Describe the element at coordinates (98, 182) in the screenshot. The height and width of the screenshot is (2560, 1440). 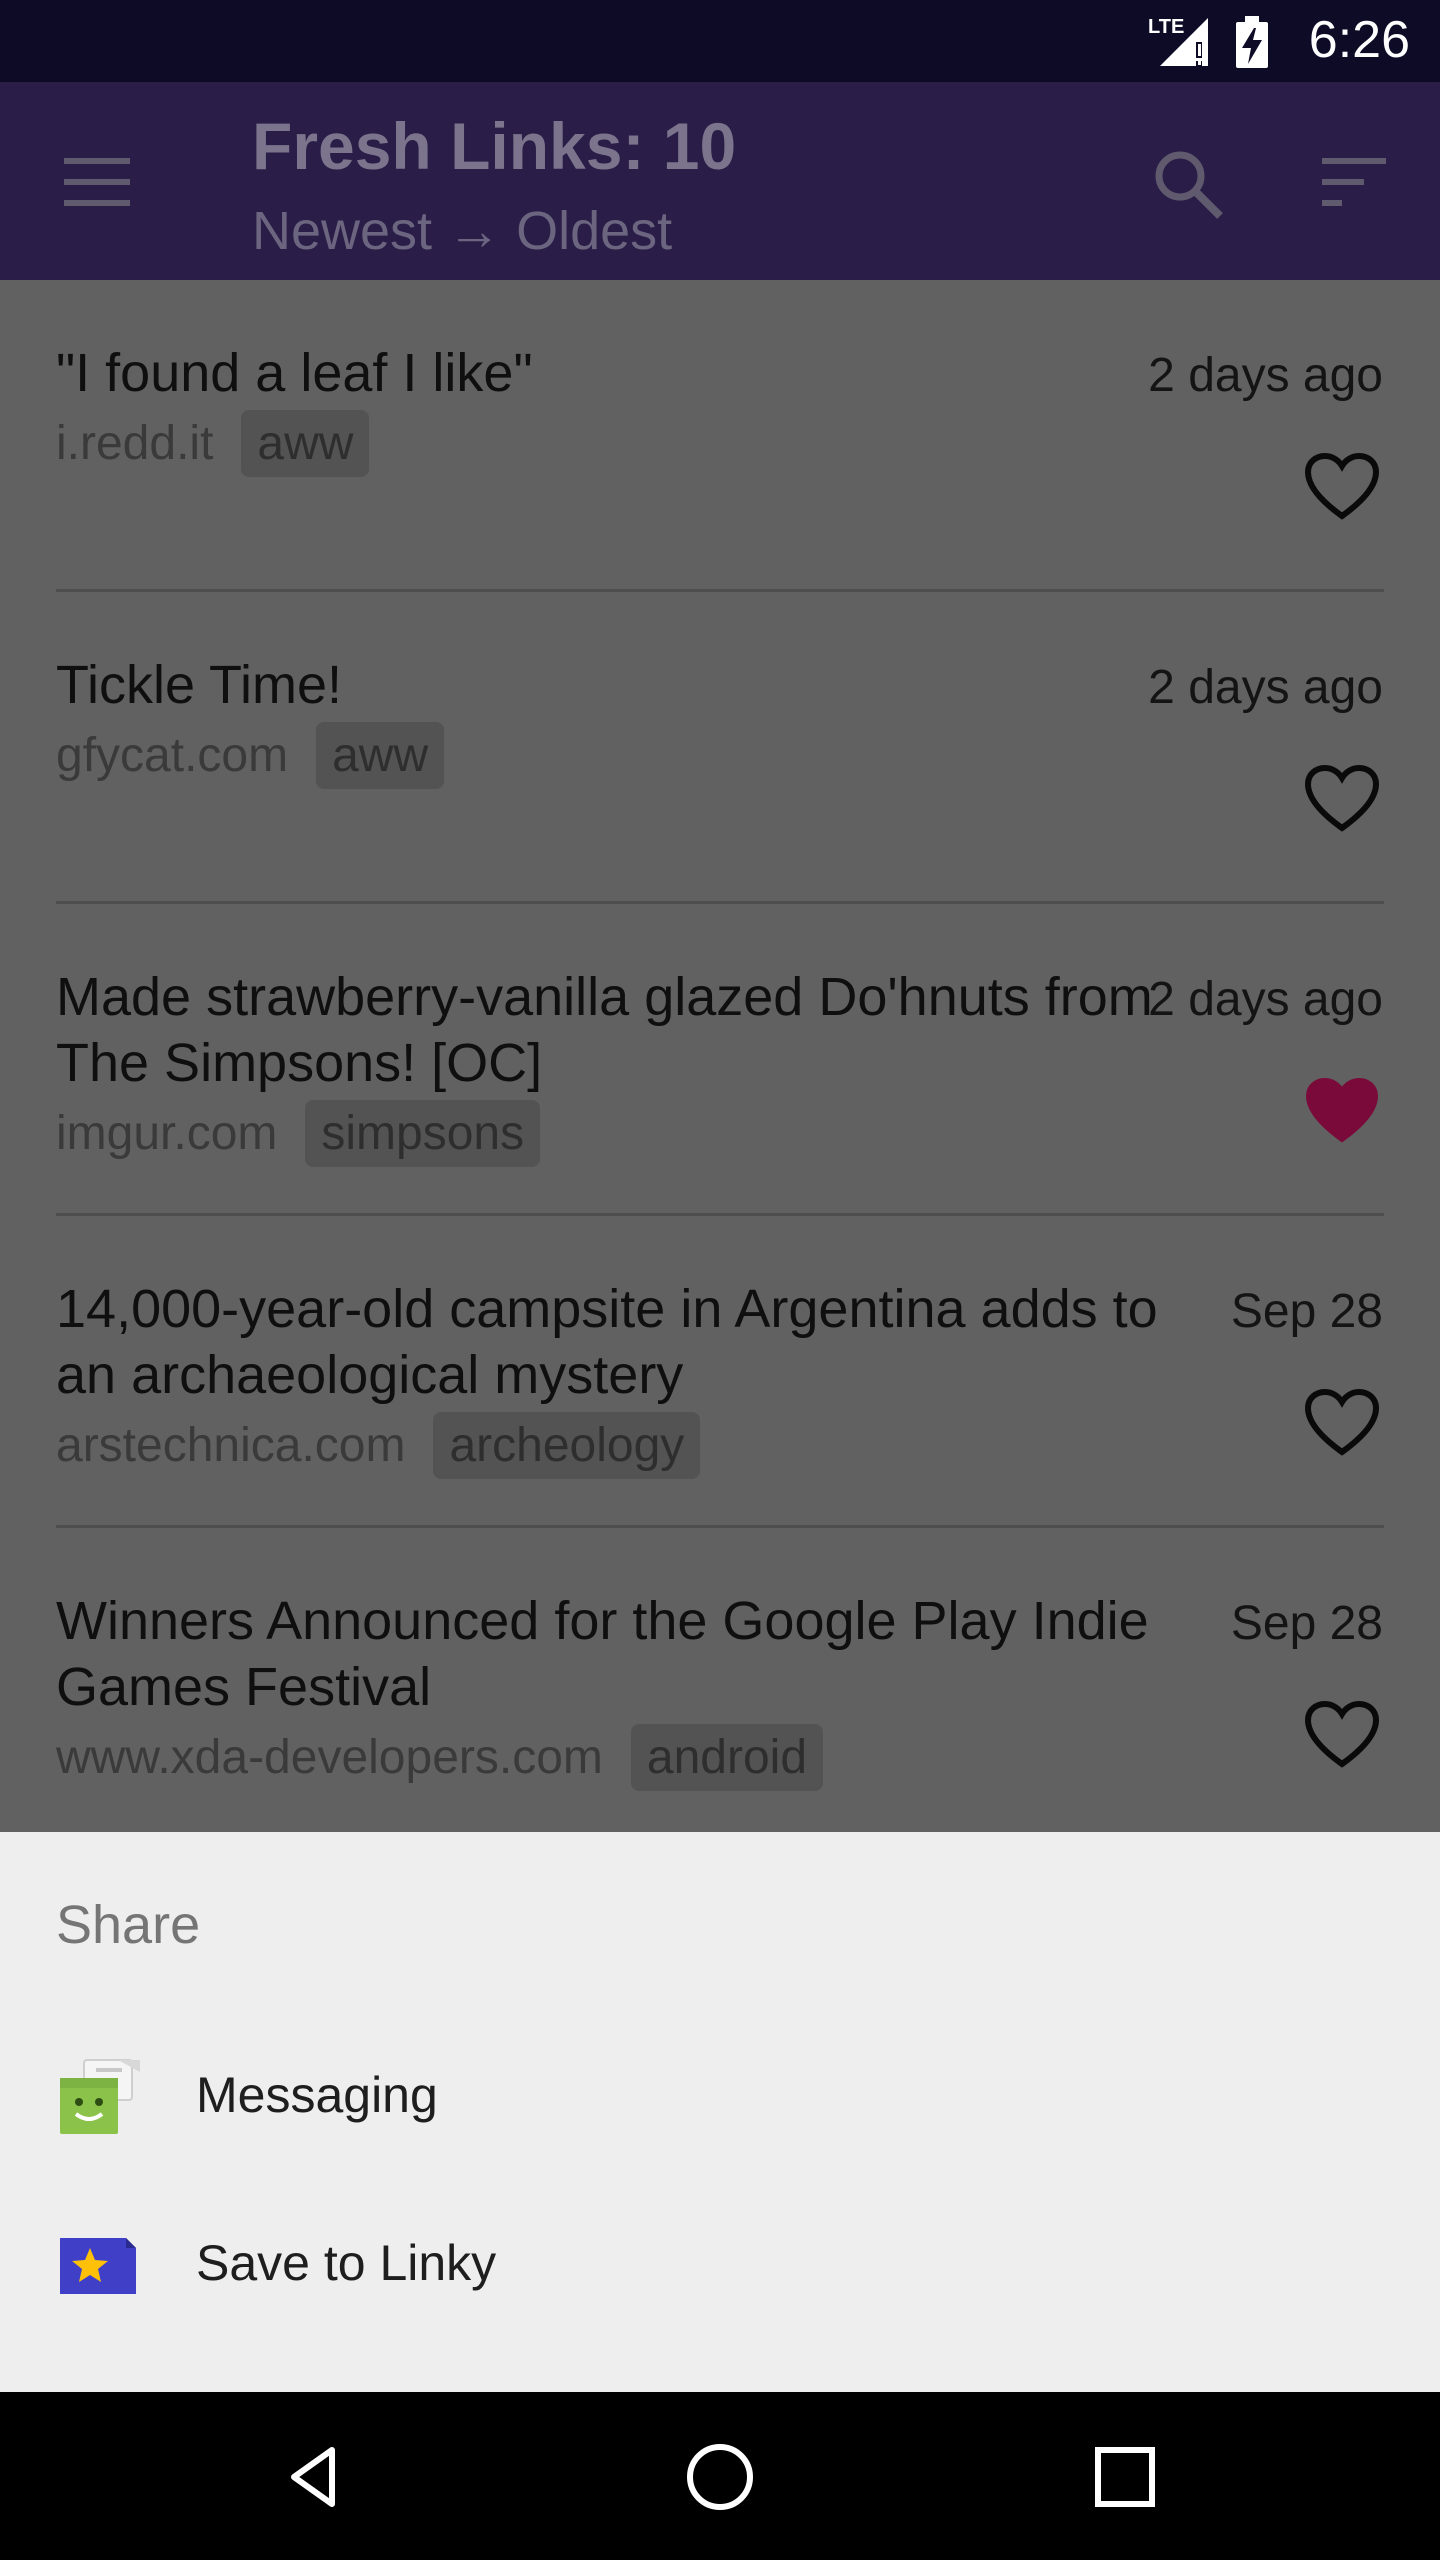
I see `menu-icon` at that location.